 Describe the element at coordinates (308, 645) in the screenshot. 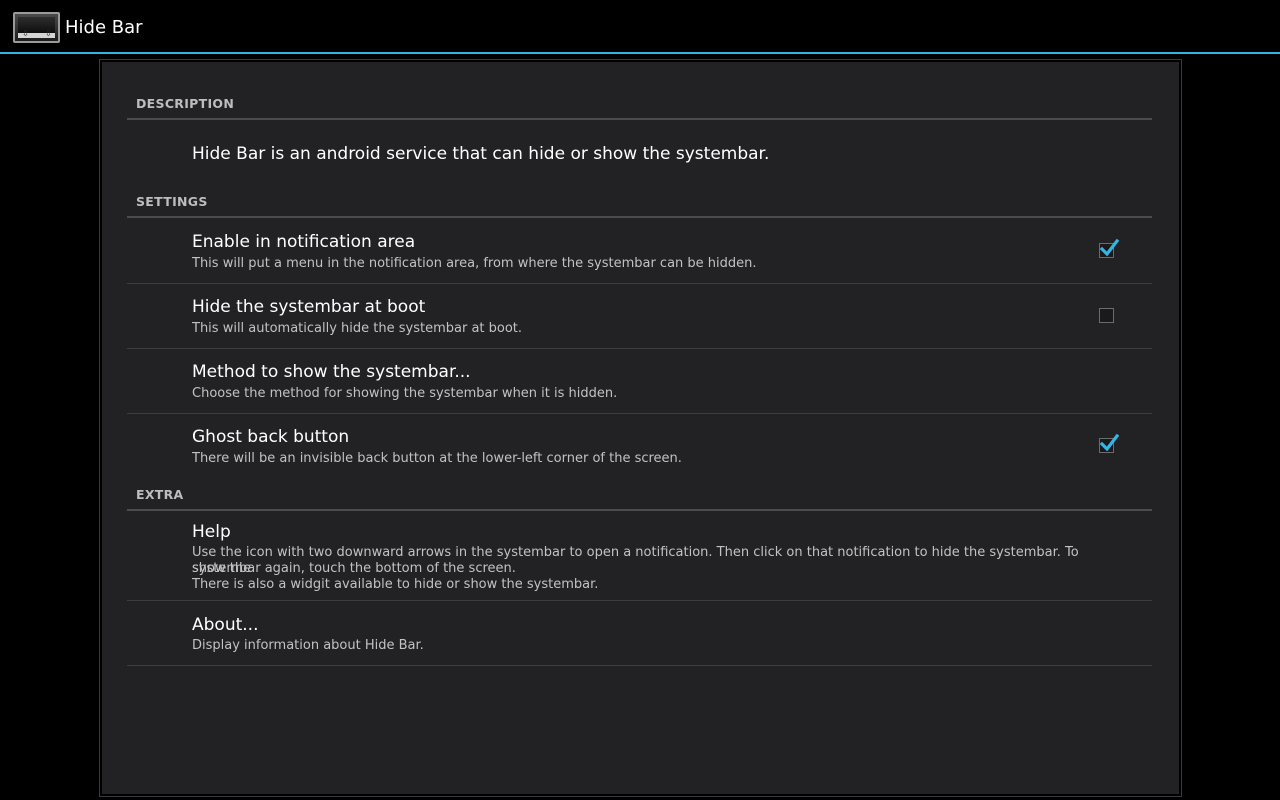

I see `pref-summary: Display information about Hide Bar.` at that location.